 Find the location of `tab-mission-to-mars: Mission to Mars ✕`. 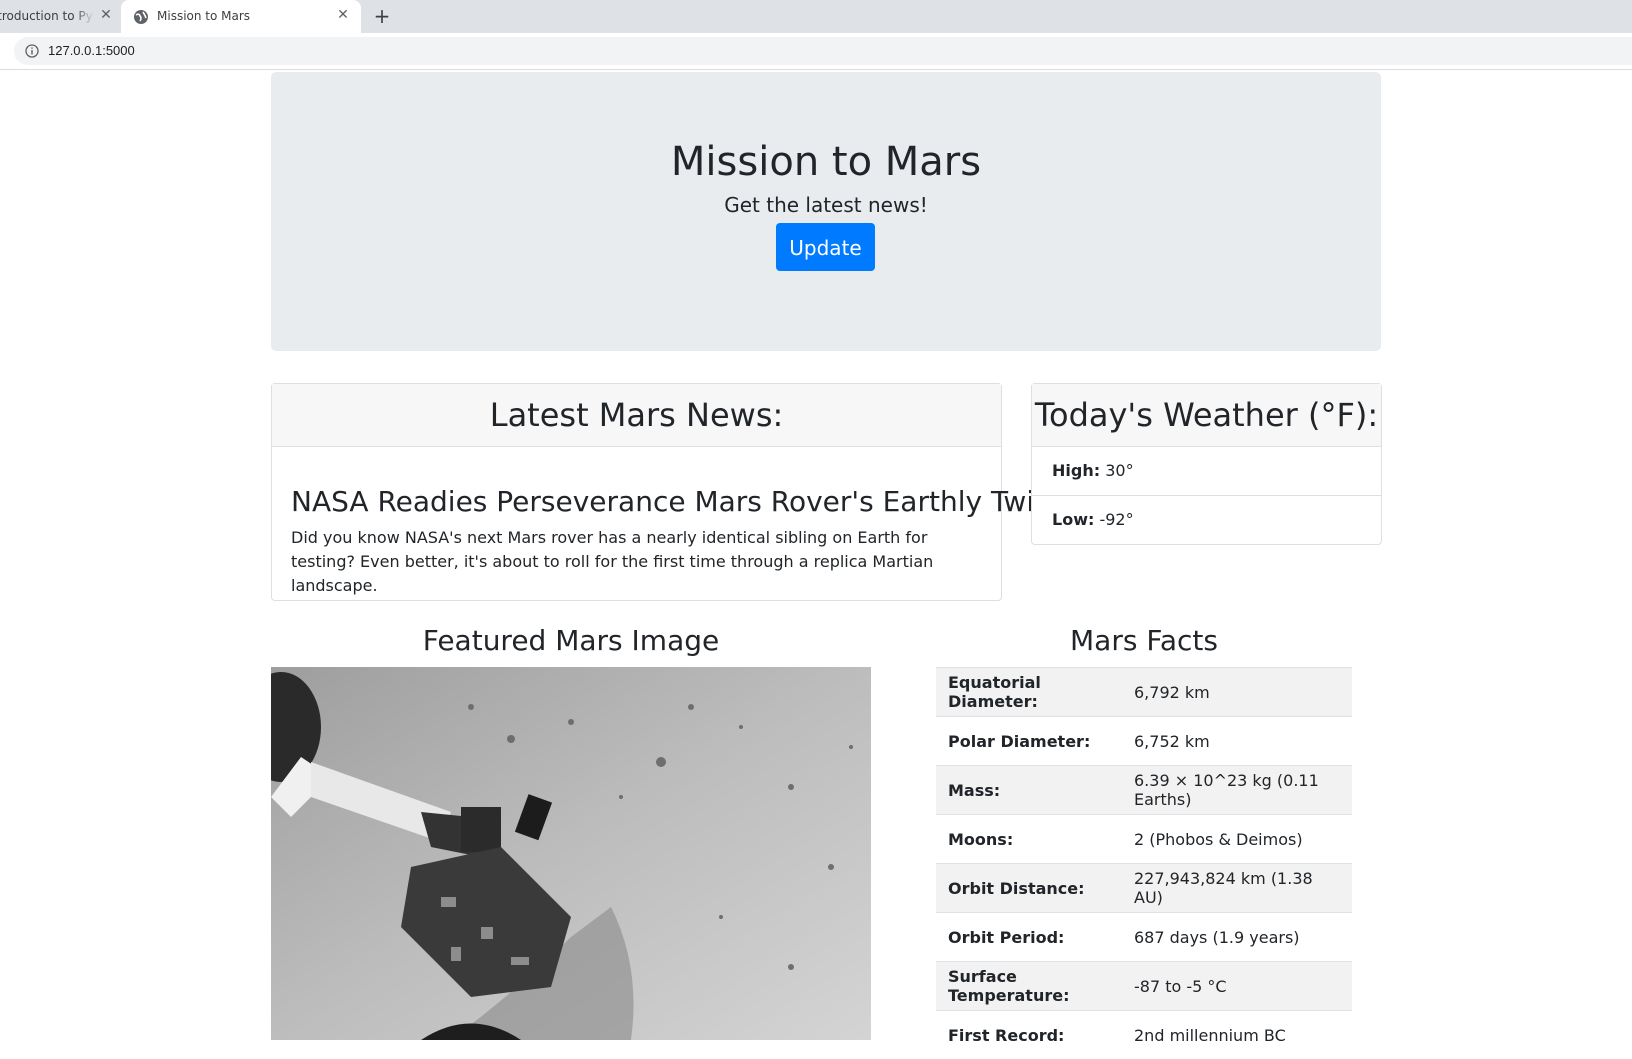

tab-mission-to-mars: Mission to Mars ✕ is located at coordinates (241, 16).